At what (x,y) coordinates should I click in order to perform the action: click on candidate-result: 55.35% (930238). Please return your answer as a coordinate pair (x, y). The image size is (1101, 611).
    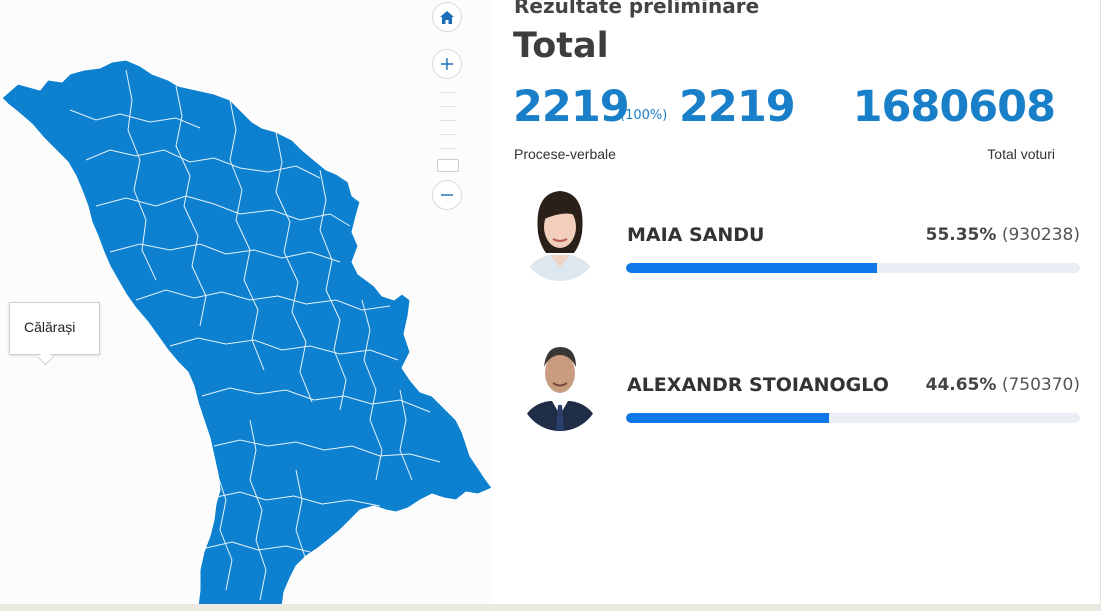
    Looking at the image, I should click on (1003, 235).